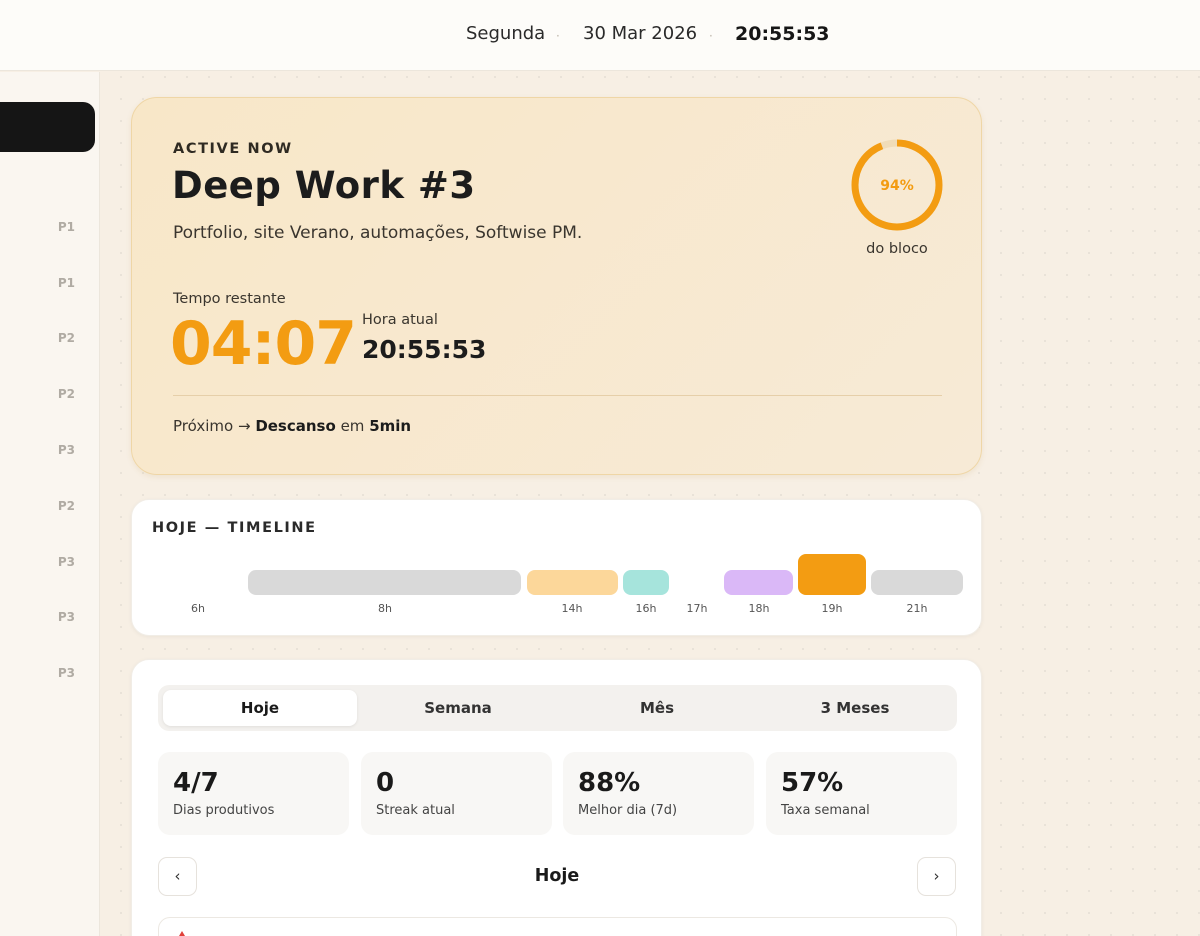 The image size is (1200, 936). What do you see at coordinates (203, 426) in the screenshot?
I see `next-prefix: Próximo` at bounding box center [203, 426].